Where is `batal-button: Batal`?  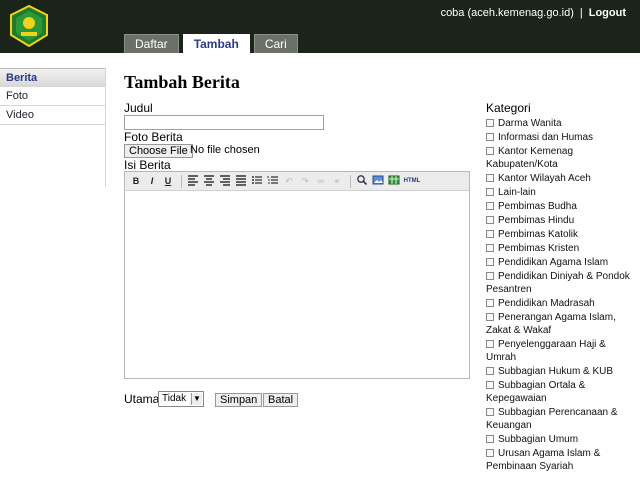 batal-button: Batal is located at coordinates (281, 400).